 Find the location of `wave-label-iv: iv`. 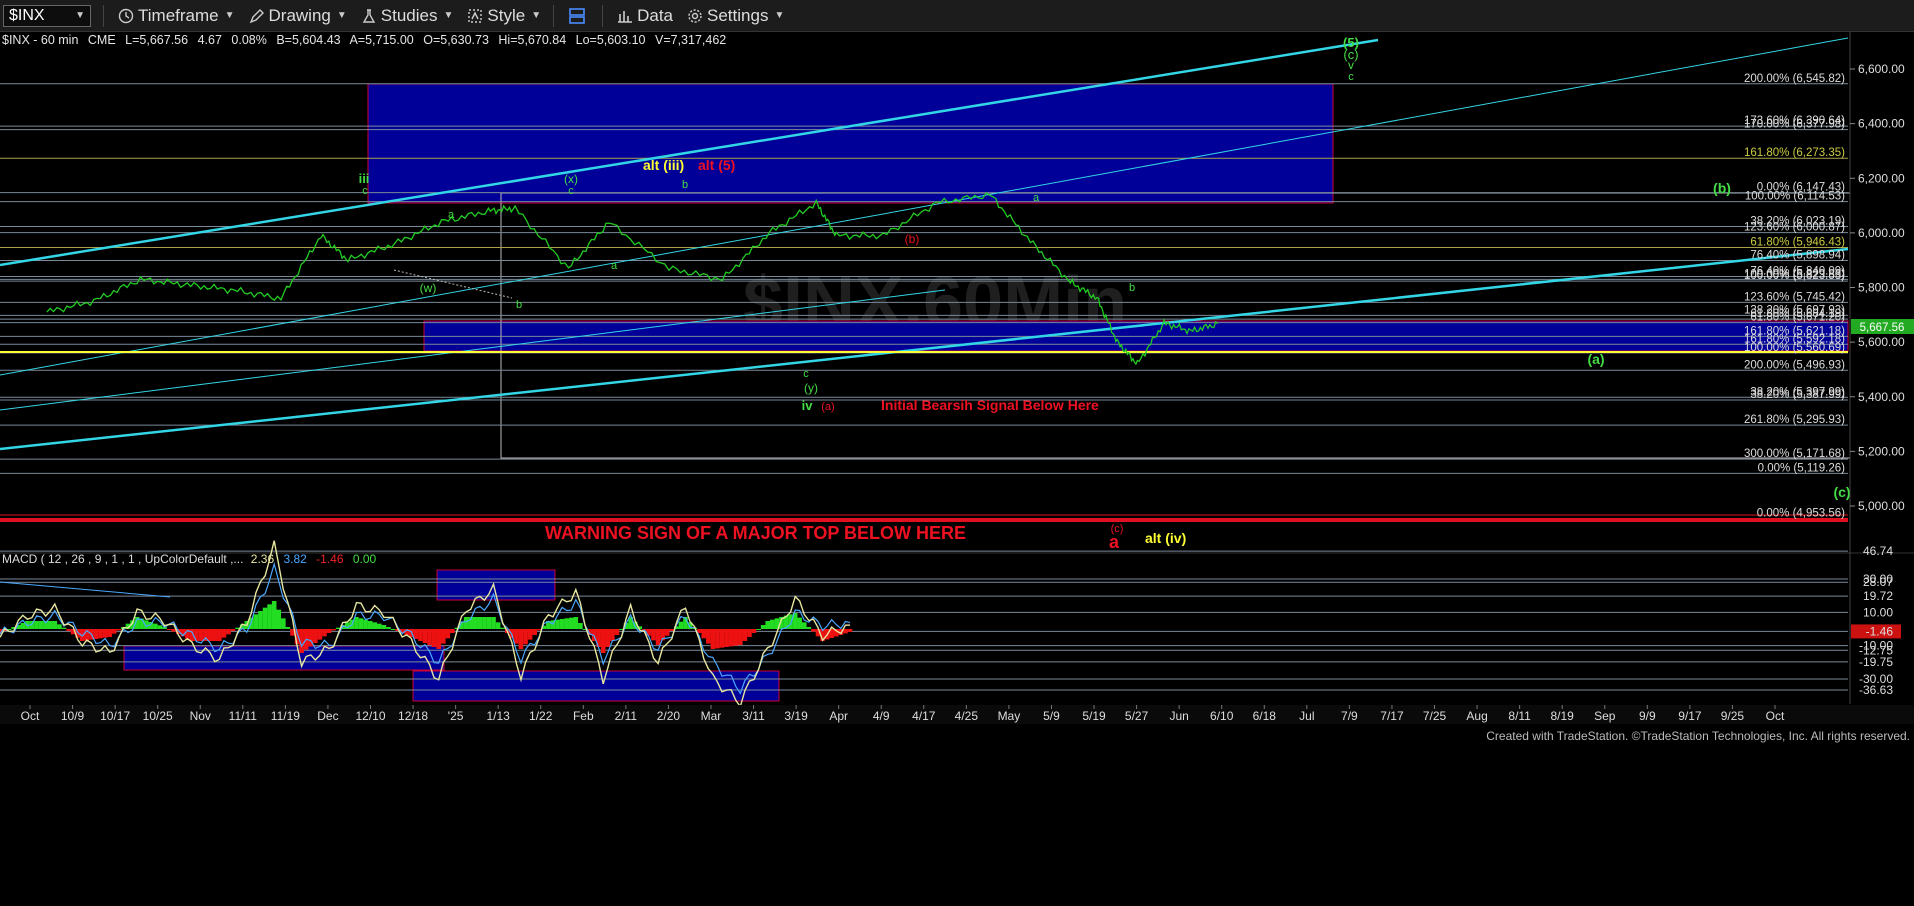

wave-label-iv: iv is located at coordinates (808, 405).